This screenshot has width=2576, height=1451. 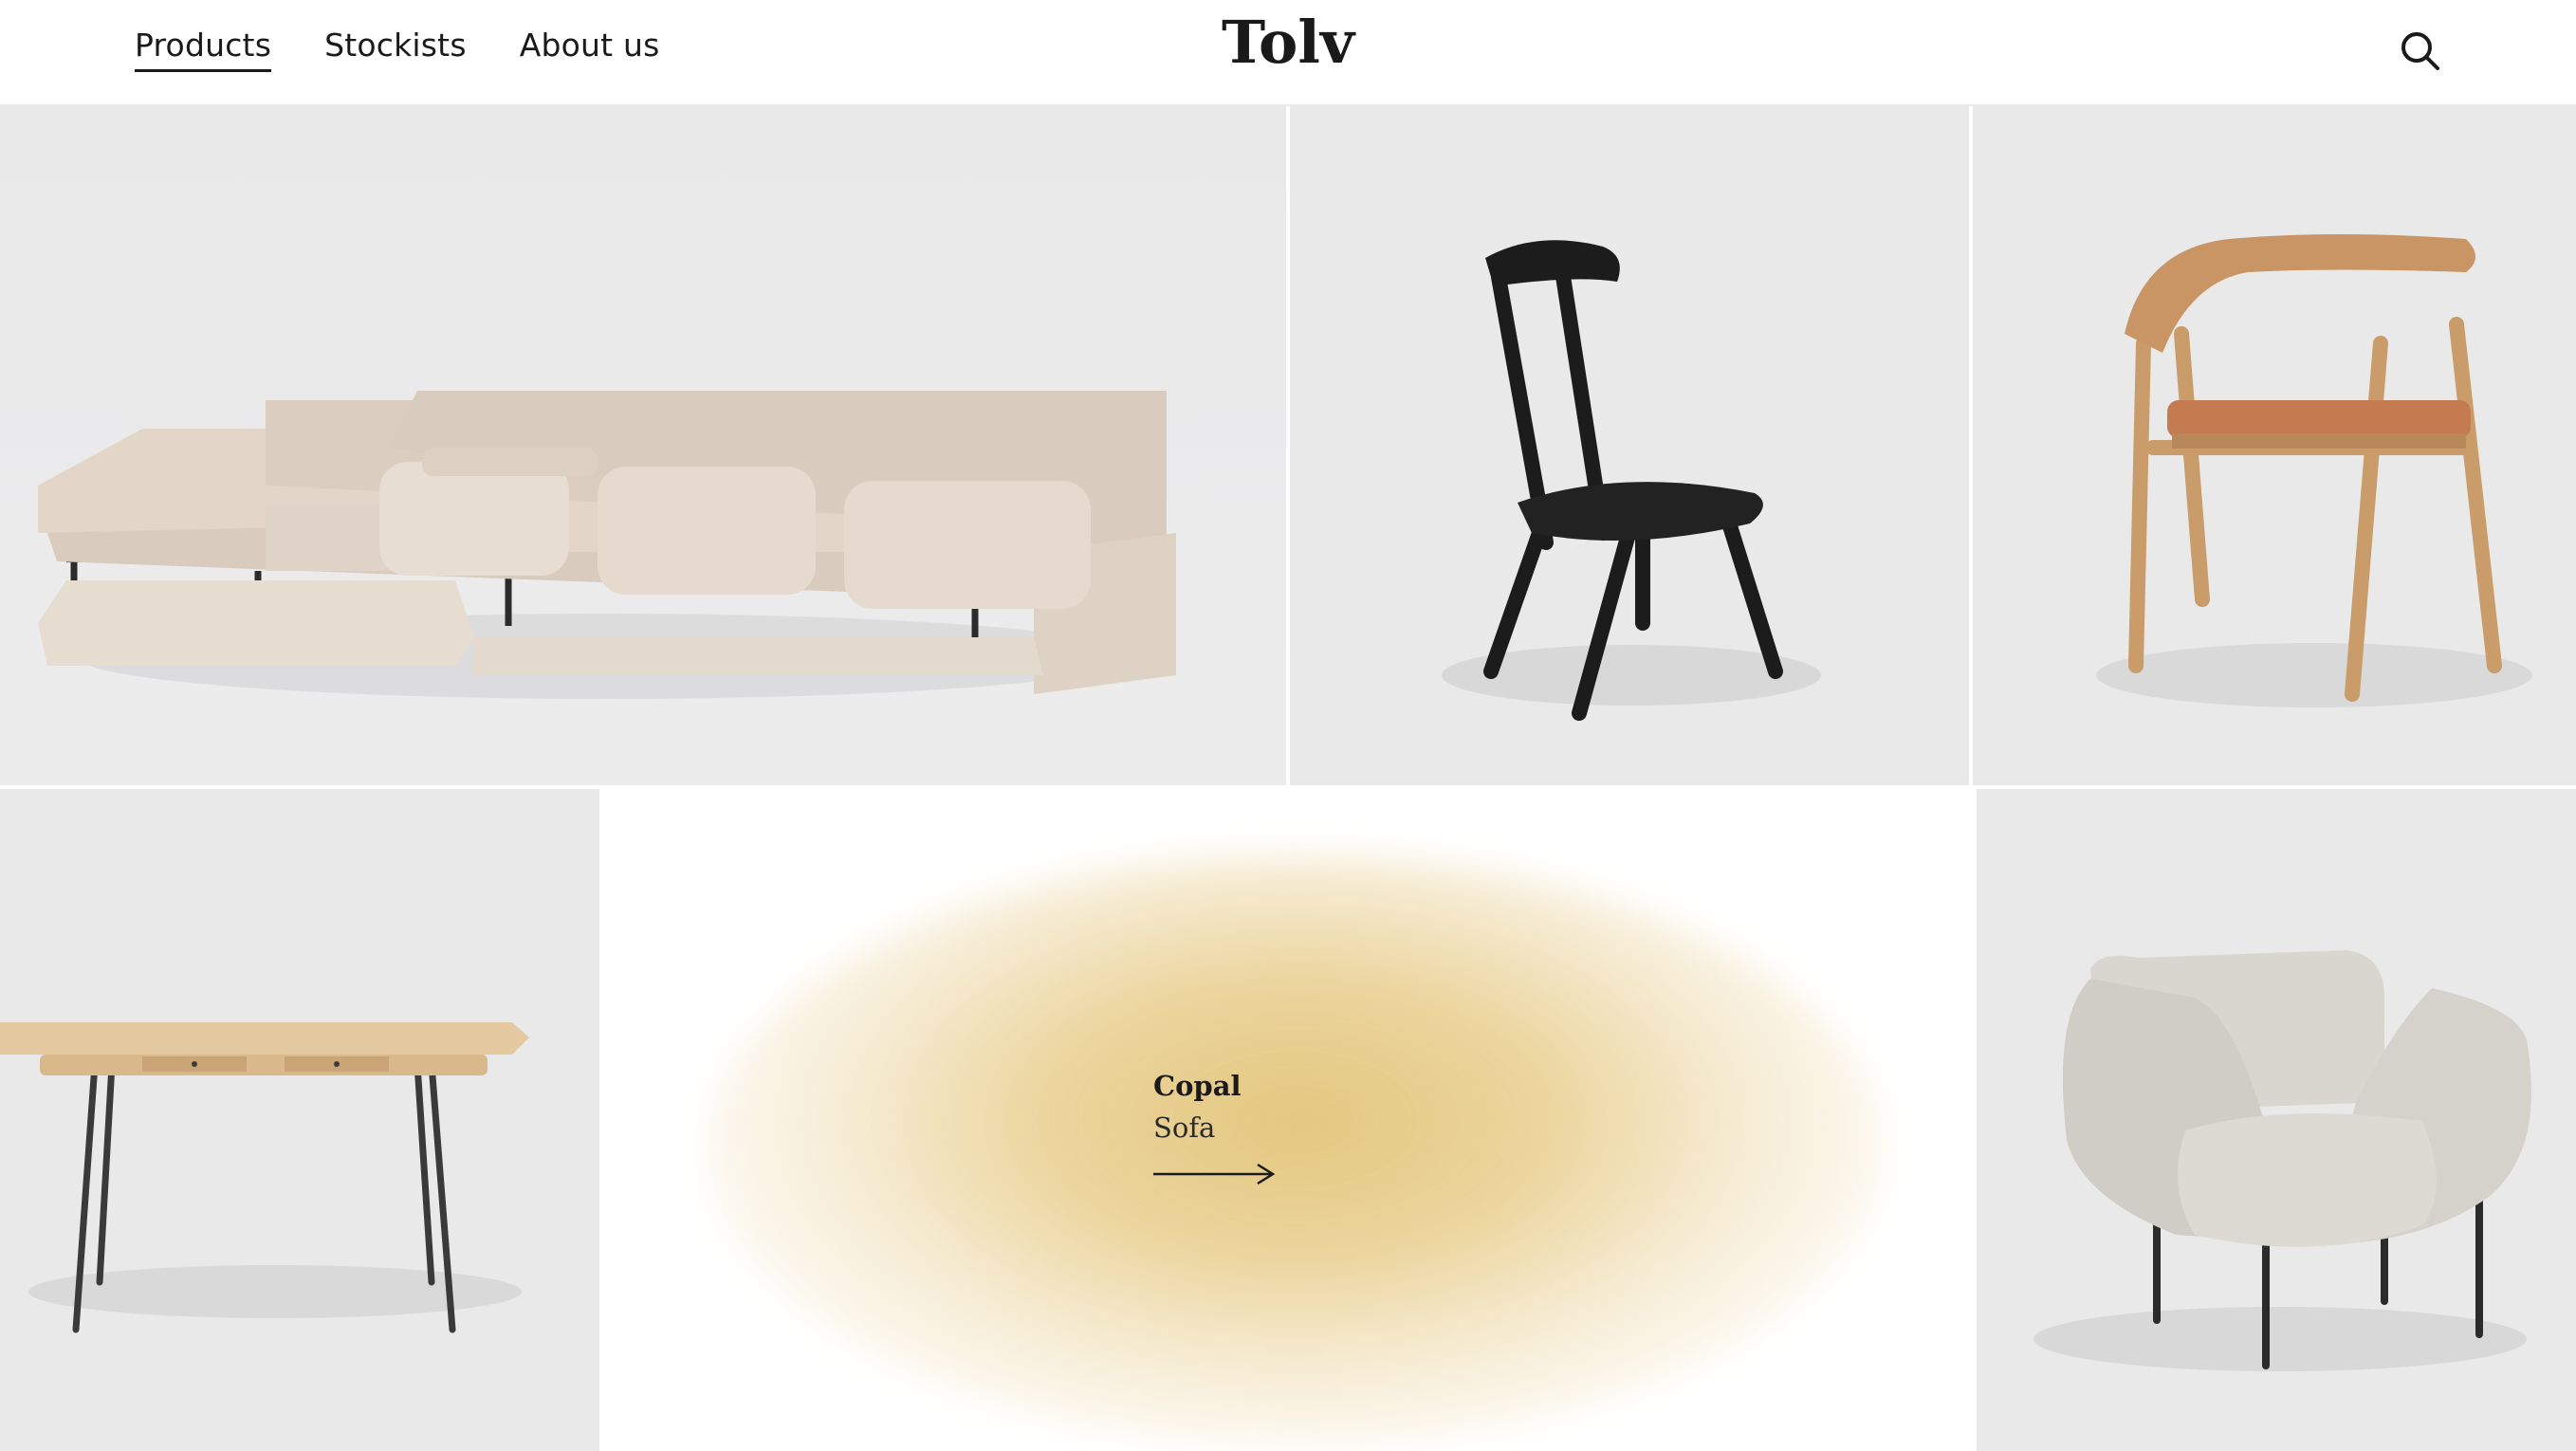 I want to click on product-tile-lounge-chair, so click(x=2276, y=1120).